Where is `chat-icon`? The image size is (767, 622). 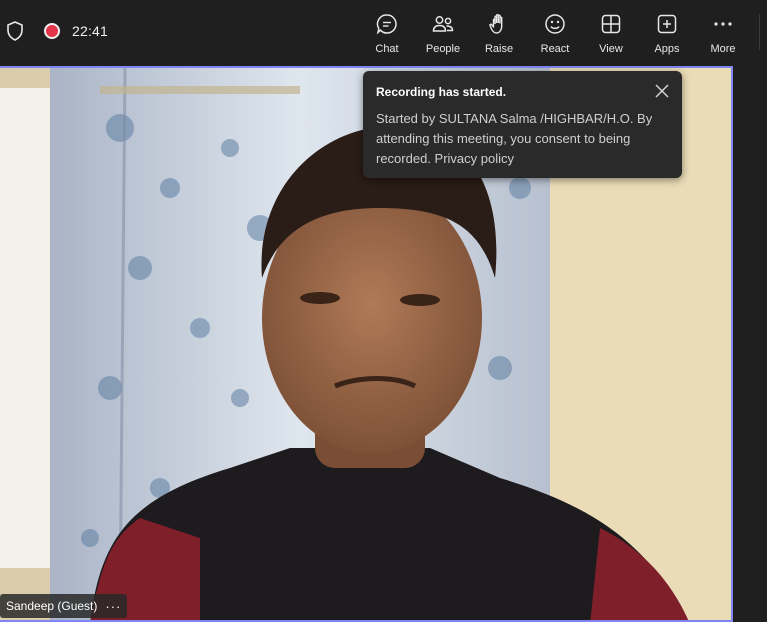 chat-icon is located at coordinates (386, 24).